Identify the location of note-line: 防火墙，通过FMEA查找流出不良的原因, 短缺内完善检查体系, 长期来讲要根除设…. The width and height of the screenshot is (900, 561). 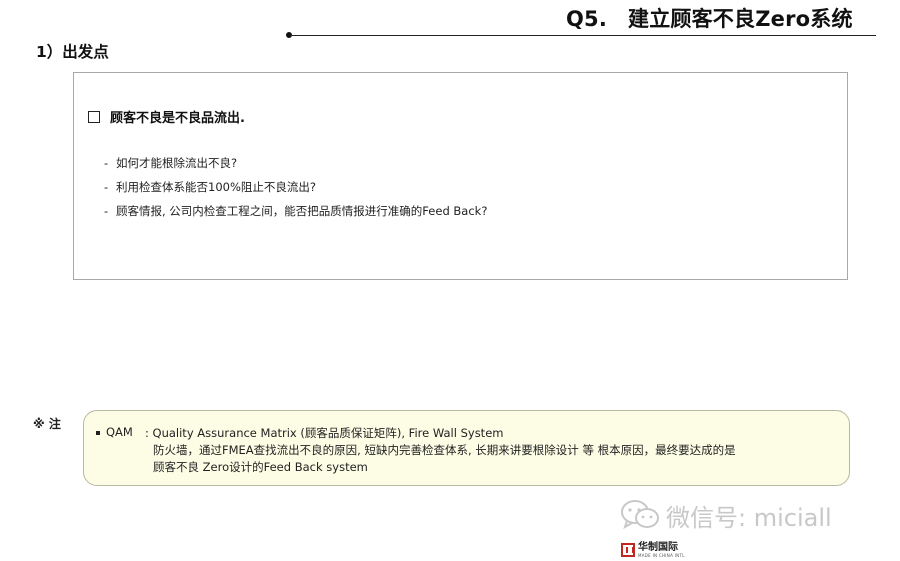
(444, 450).